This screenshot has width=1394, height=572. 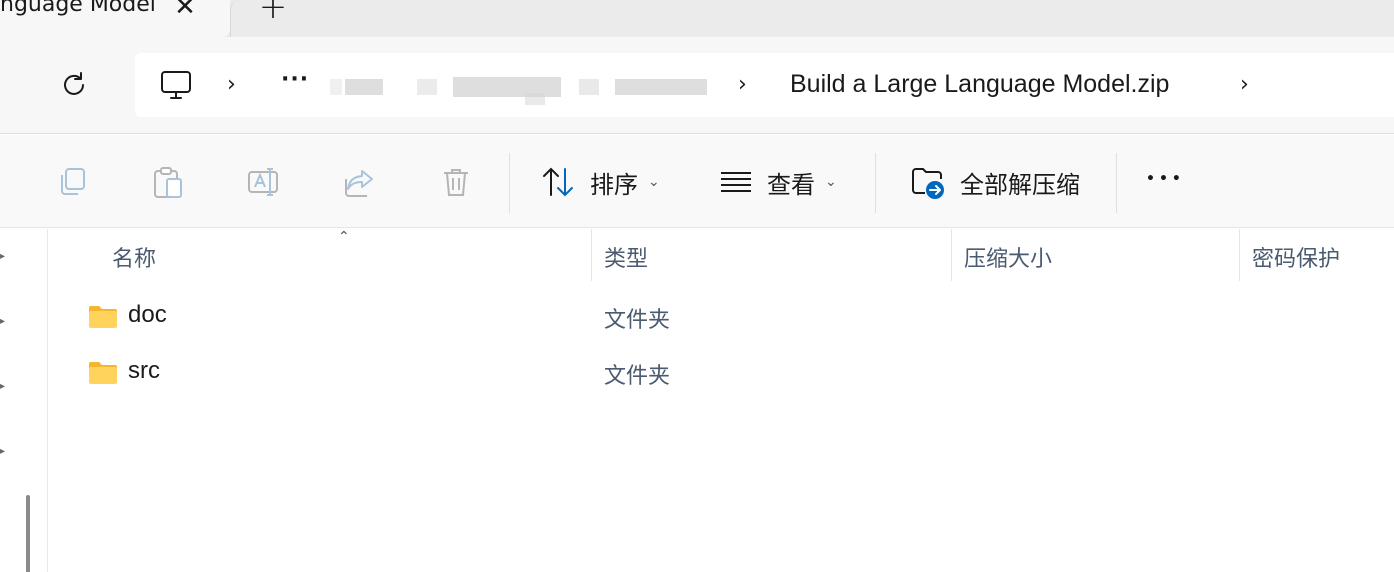 I want to click on breadcrumb-item-zip: Build a Large Language Model.zip, so click(x=979, y=84).